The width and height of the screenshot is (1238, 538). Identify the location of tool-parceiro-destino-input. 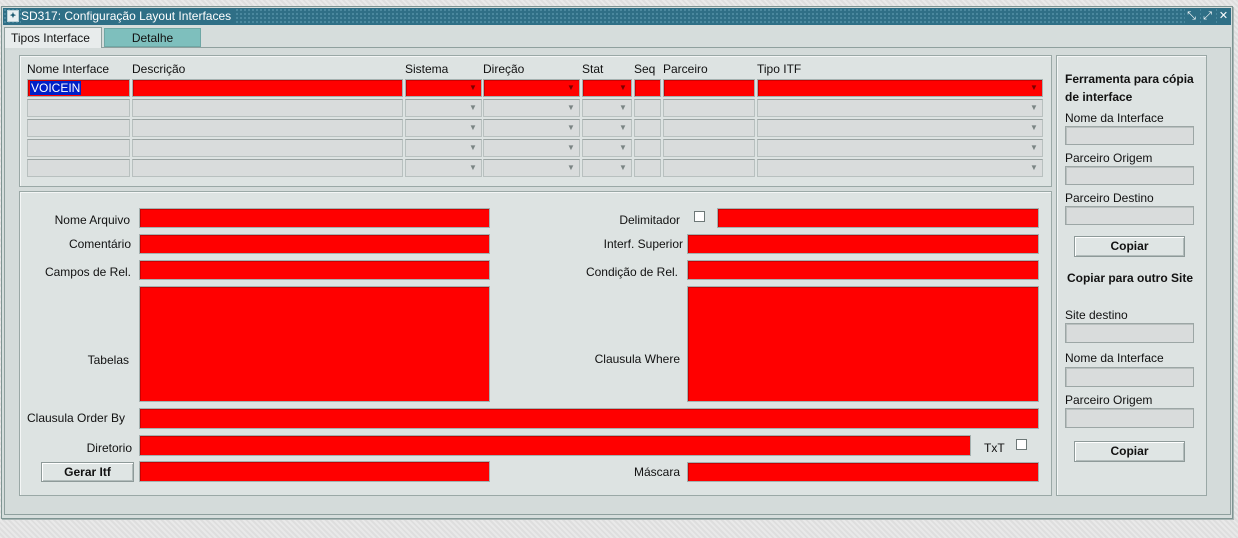
(1129, 215).